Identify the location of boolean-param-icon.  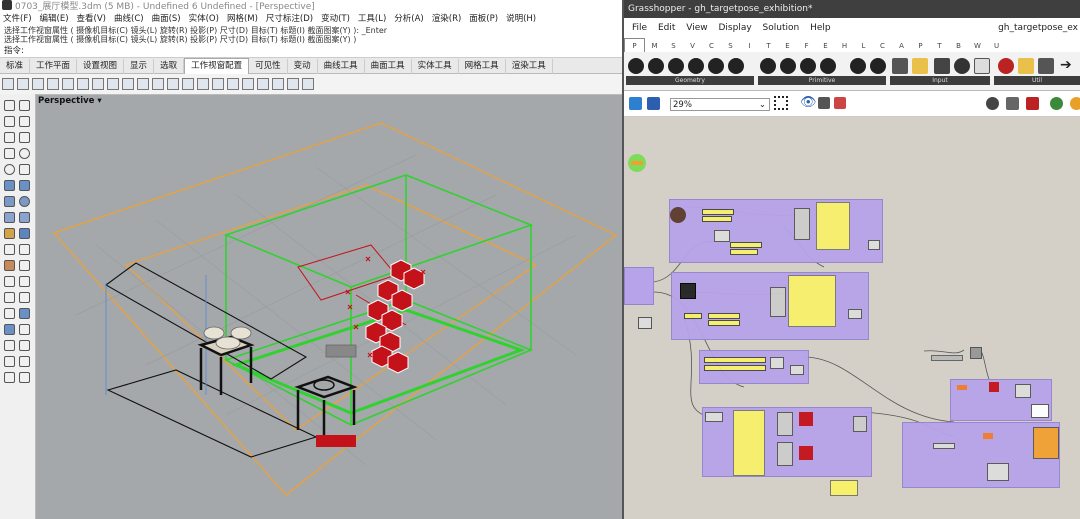
(768, 66).